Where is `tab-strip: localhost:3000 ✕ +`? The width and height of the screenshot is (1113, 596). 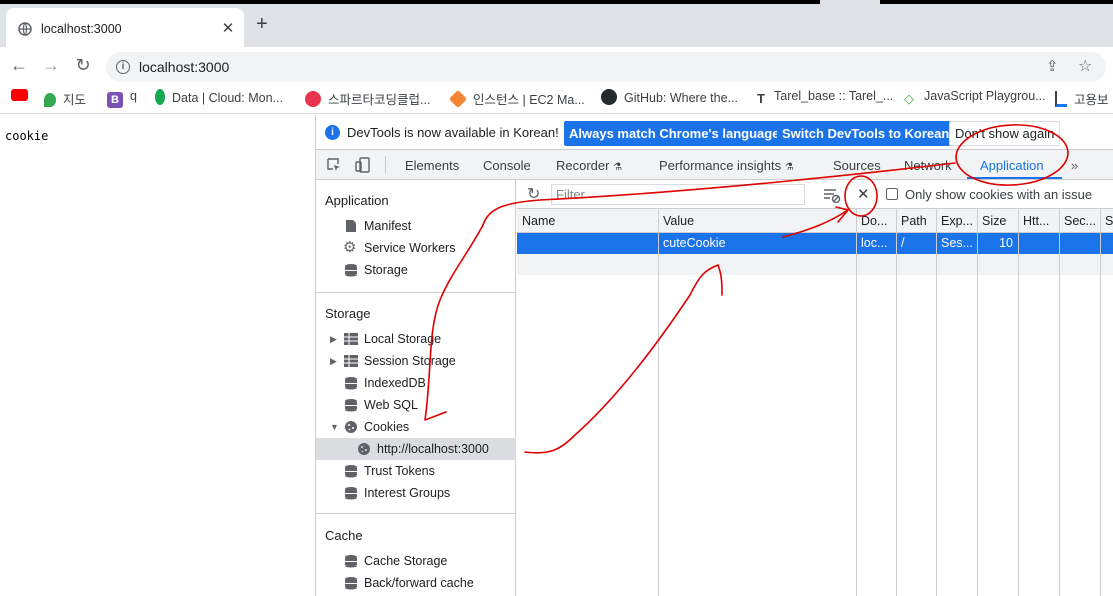
tab-strip: localhost:3000 ✕ + is located at coordinates (556, 23).